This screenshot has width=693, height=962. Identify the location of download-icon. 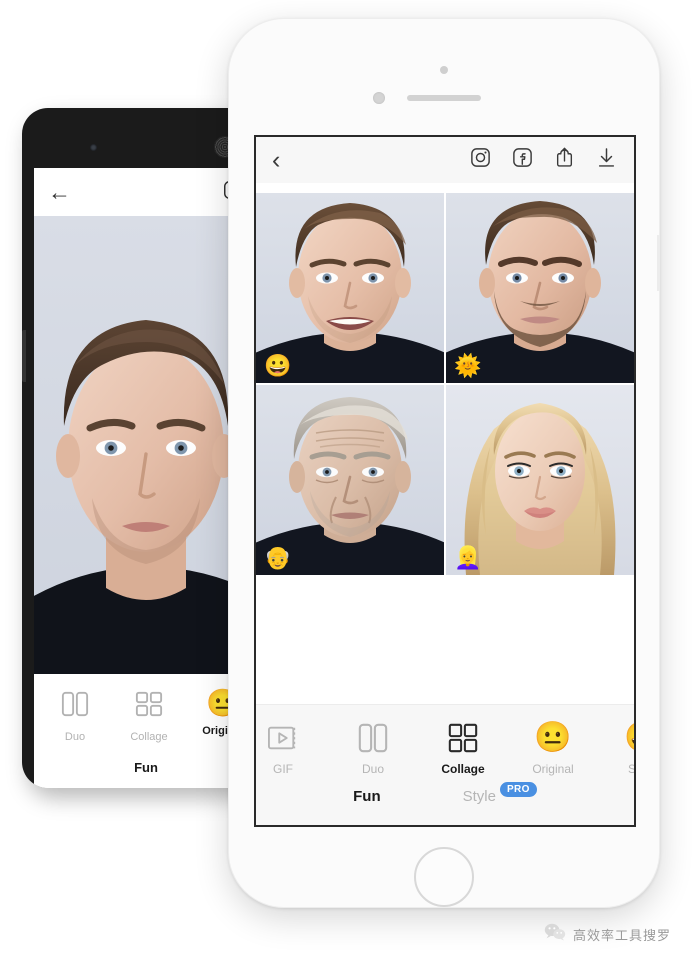
(606, 160).